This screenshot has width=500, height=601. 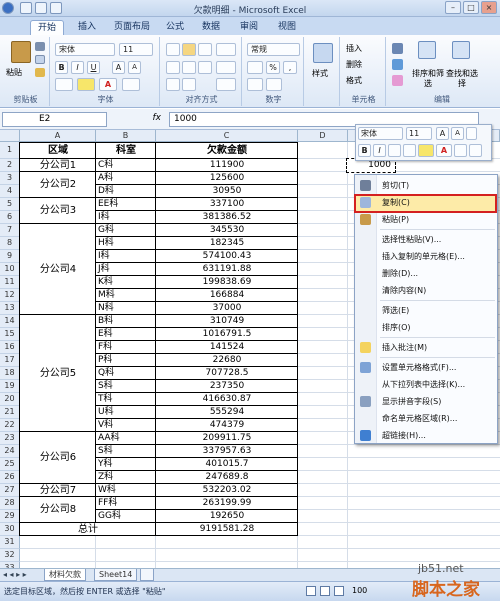 What do you see at coordinates (10, 334) in the screenshot?
I see `row-header: 15` at bounding box center [10, 334].